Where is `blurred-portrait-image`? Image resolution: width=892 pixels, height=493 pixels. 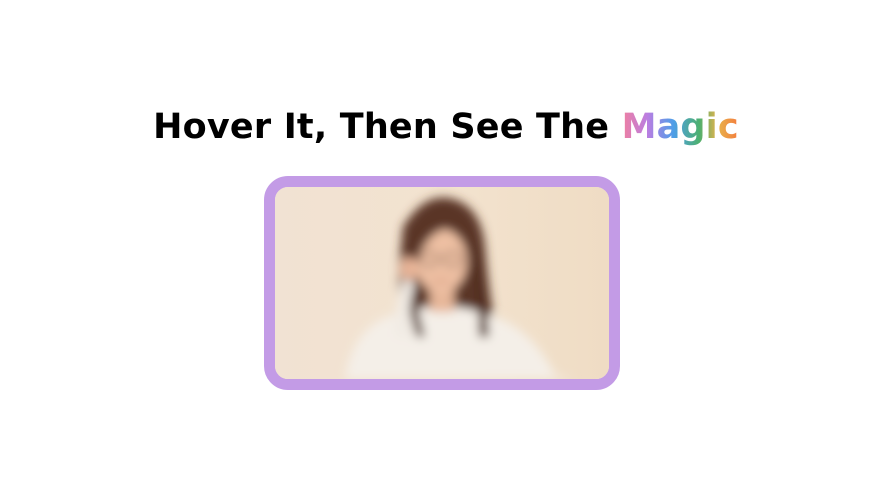
blurred-portrait-image is located at coordinates (442, 283).